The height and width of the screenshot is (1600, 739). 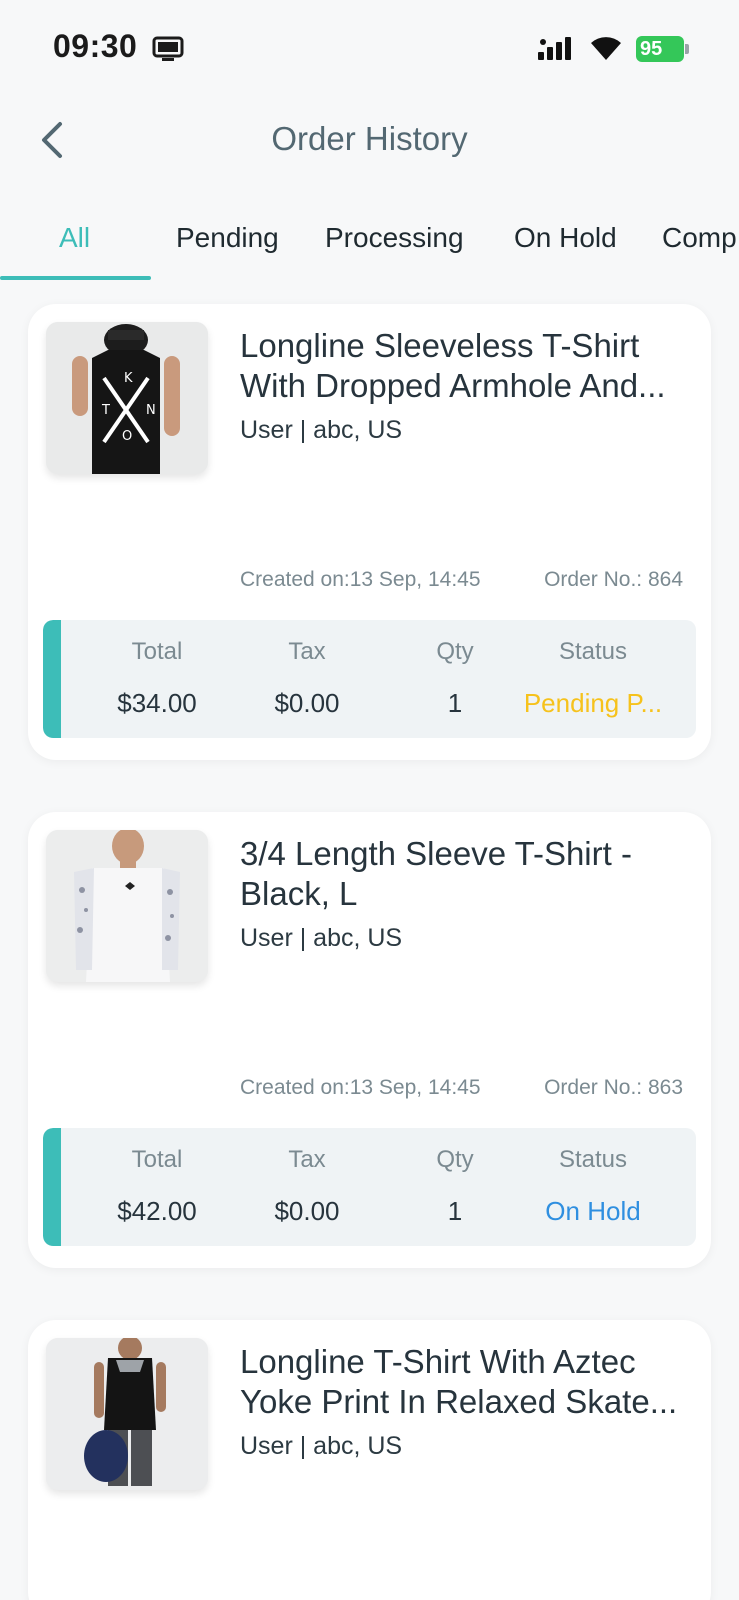 I want to click on total-value: $42.00, so click(x=157, y=1211).